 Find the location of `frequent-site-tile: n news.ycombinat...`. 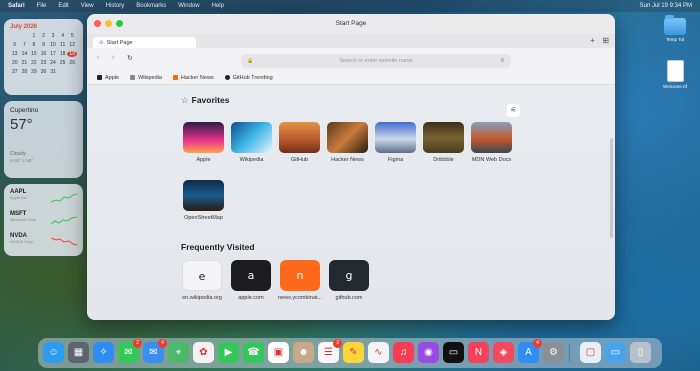

frequent-site-tile: n news.ycombinat... is located at coordinates (300, 280).